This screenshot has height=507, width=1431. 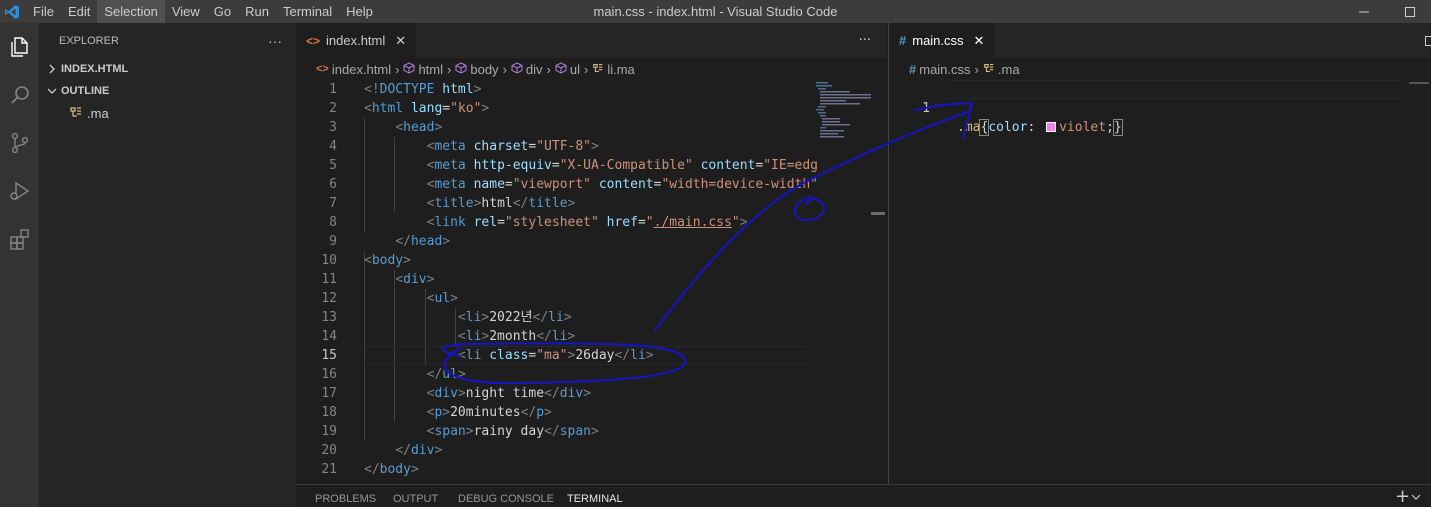 I want to click on code-line: 18 <p>20minutes</p>, so click(x=591, y=412).